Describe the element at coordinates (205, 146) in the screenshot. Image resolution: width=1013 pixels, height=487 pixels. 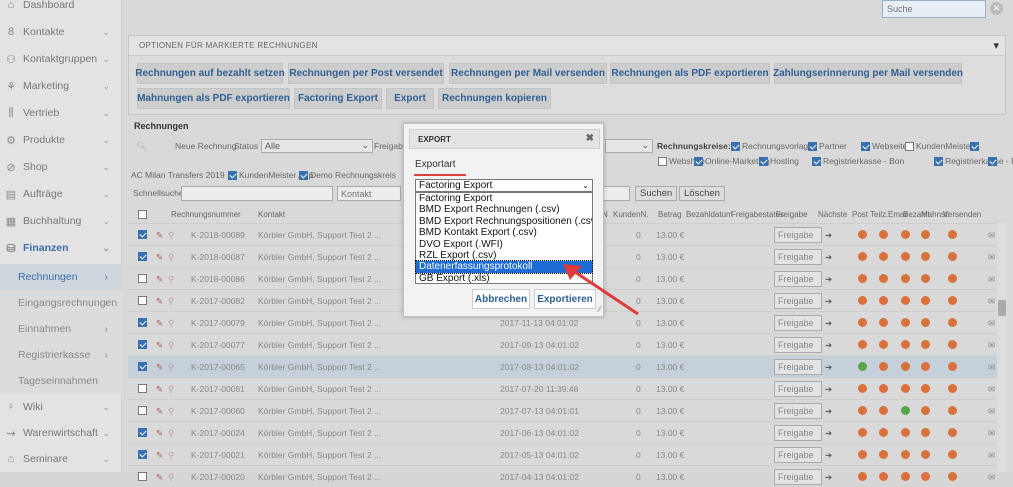
I see `new-invoice-link: Neue Rechnung` at that location.